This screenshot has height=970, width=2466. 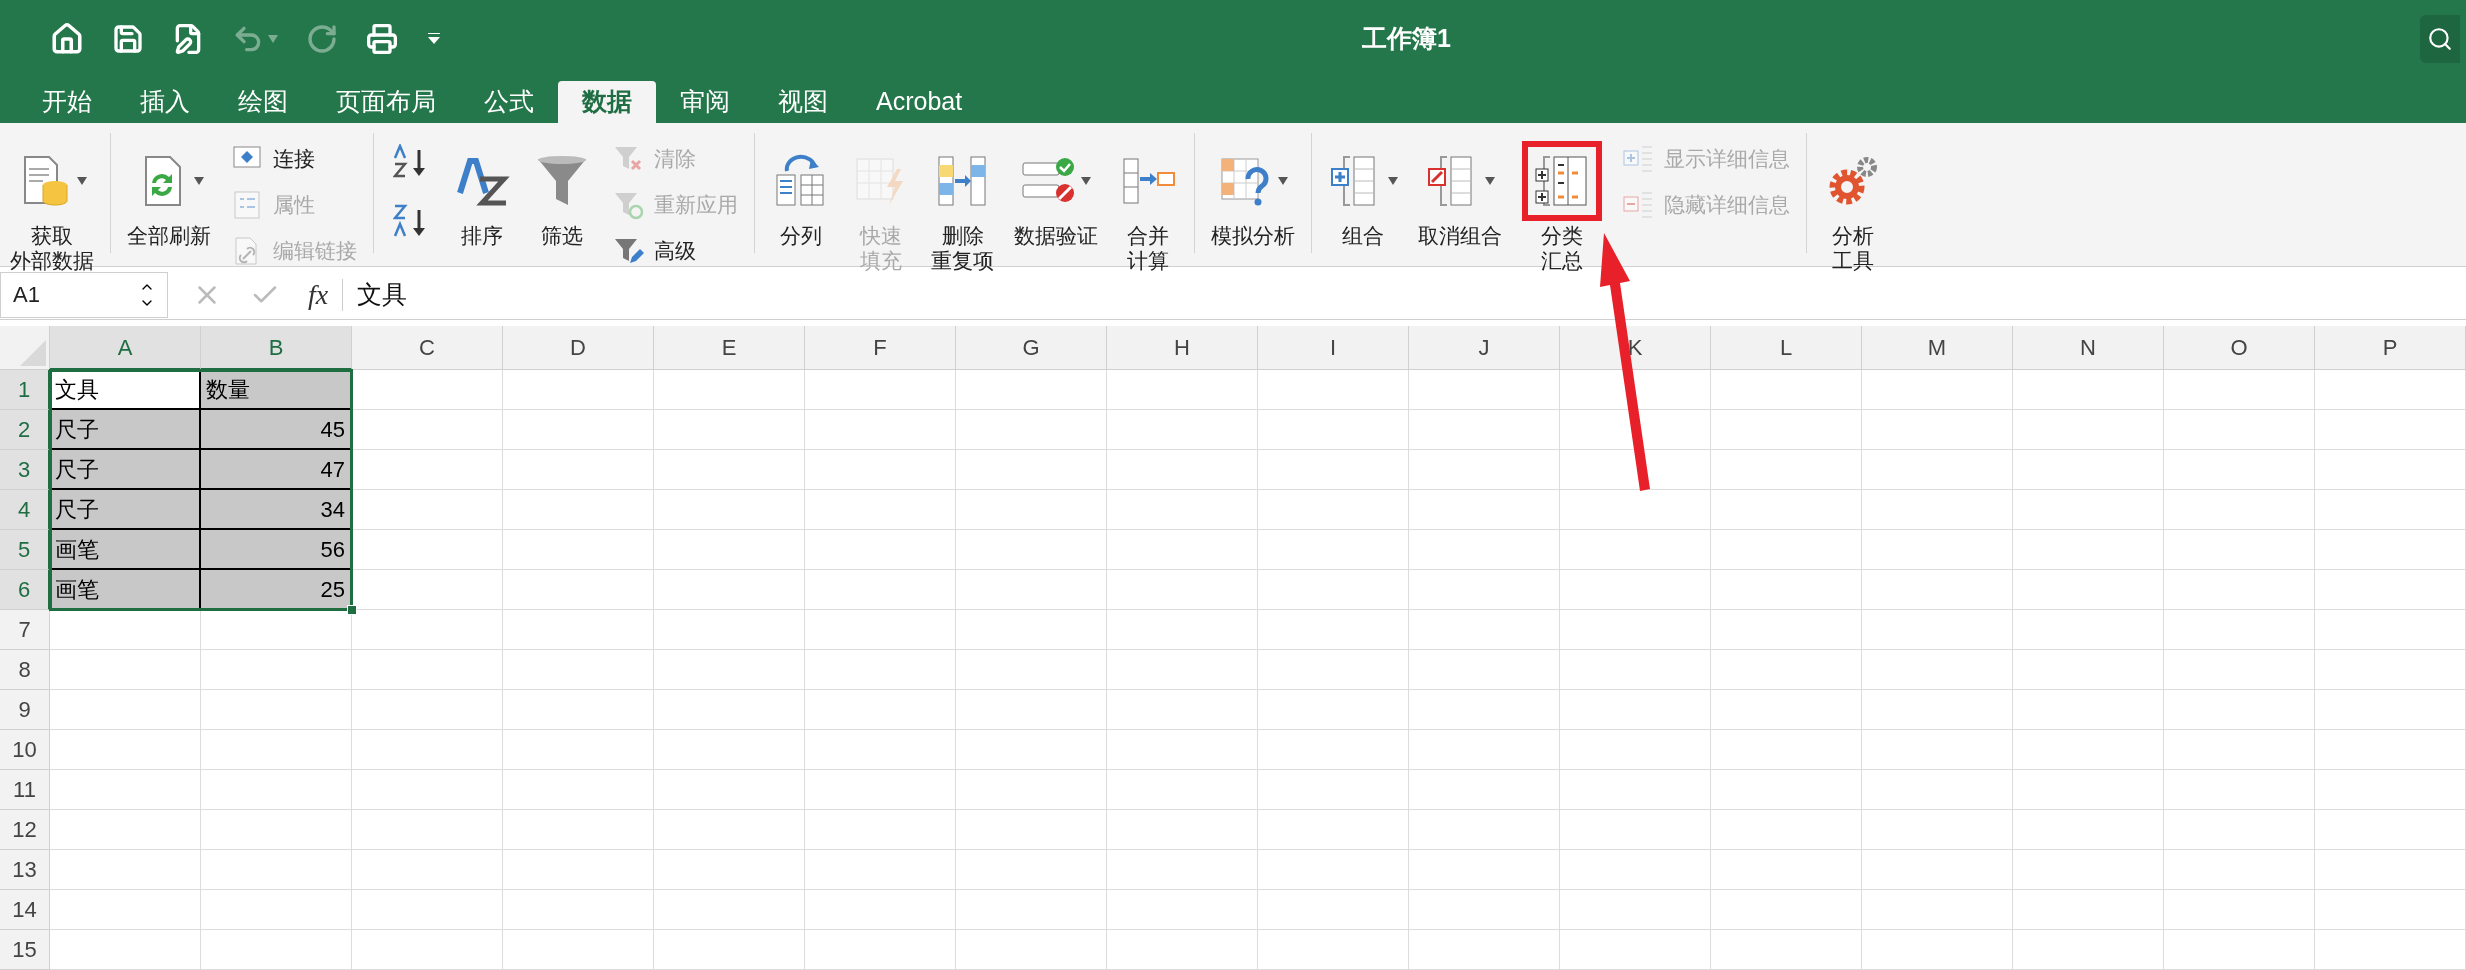 I want to click on customize-toolbar-button, so click(x=434, y=39).